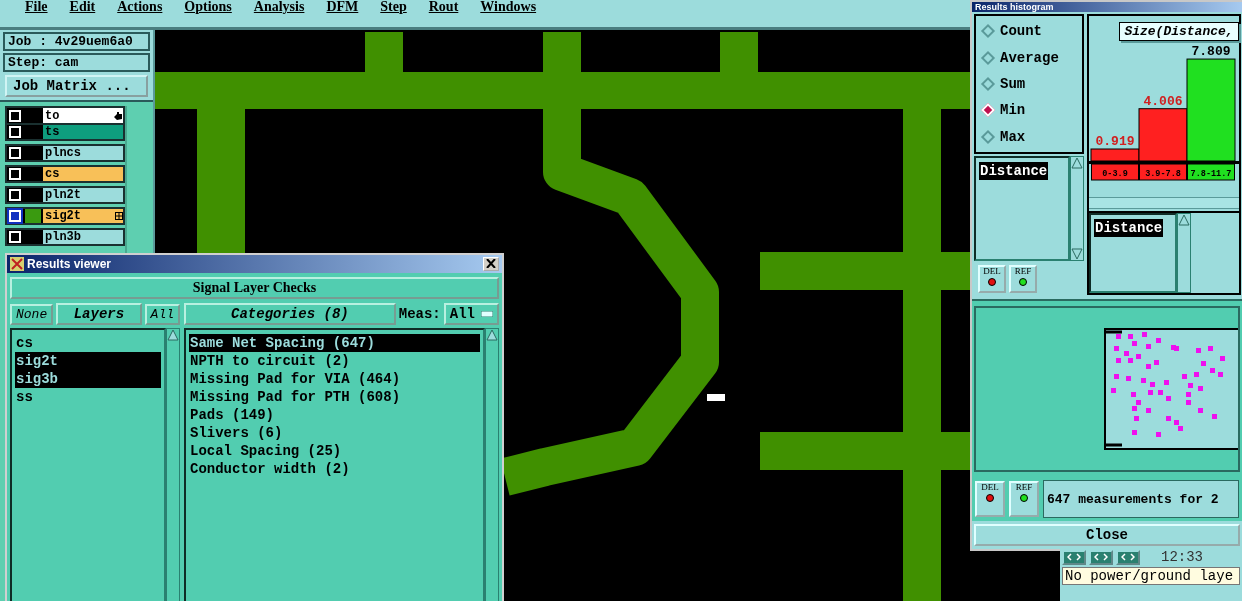  I want to click on layer-list-item: cs, so click(88, 343).